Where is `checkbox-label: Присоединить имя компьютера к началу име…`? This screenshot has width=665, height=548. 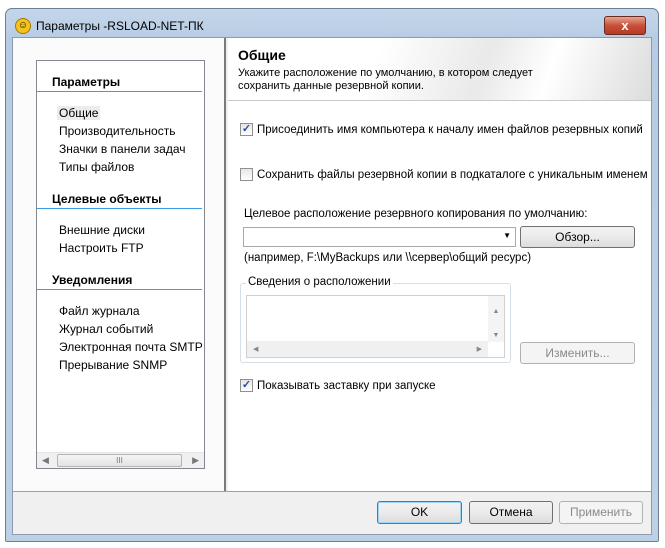
checkbox-label: Присоединить имя компьютера к началу име… is located at coordinates (450, 129).